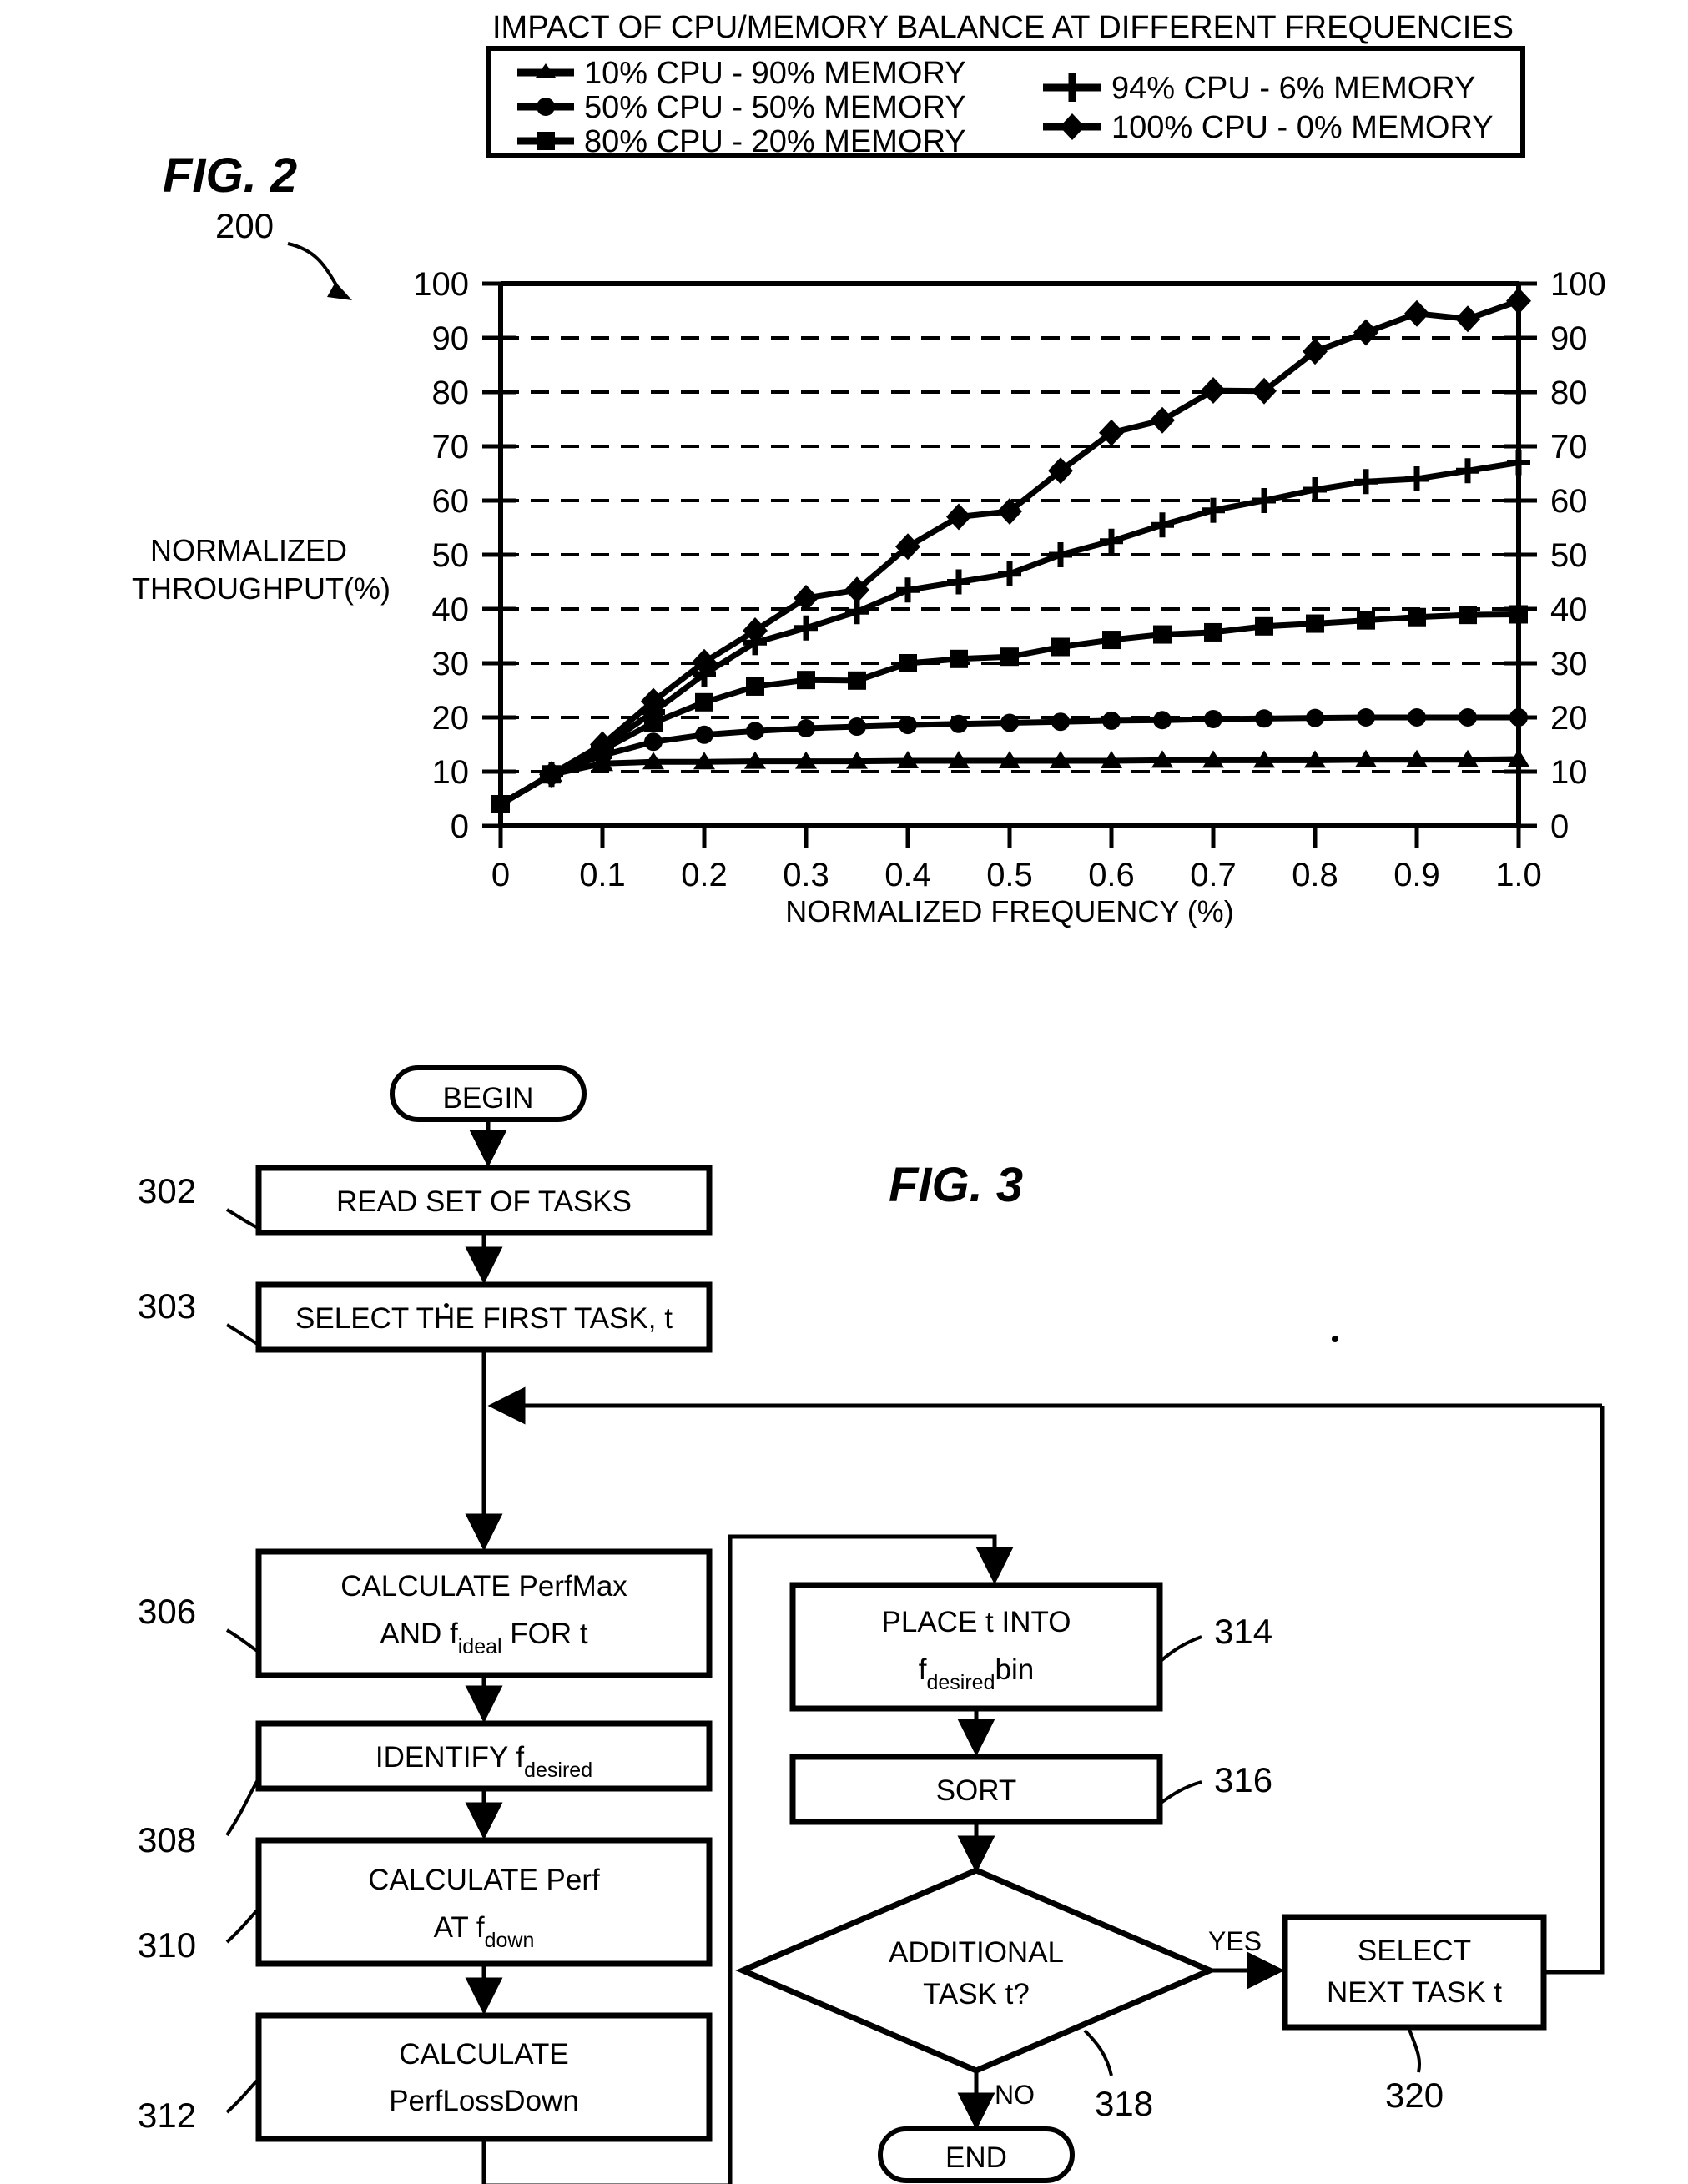  Describe the element at coordinates (806, 875) in the screenshot. I see `x-tick-label-0.3: 0.3` at that location.